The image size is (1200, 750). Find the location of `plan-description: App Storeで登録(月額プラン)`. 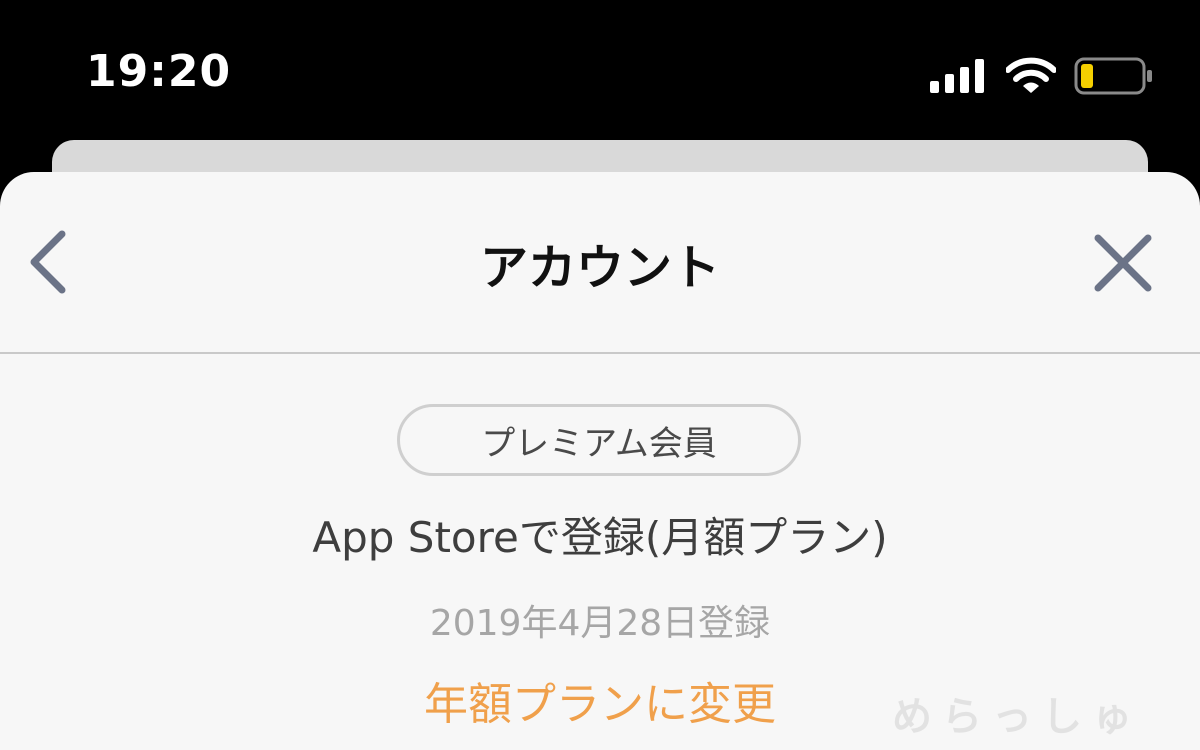

plan-description: App Storeで登録(月額プラン) is located at coordinates (600, 537).